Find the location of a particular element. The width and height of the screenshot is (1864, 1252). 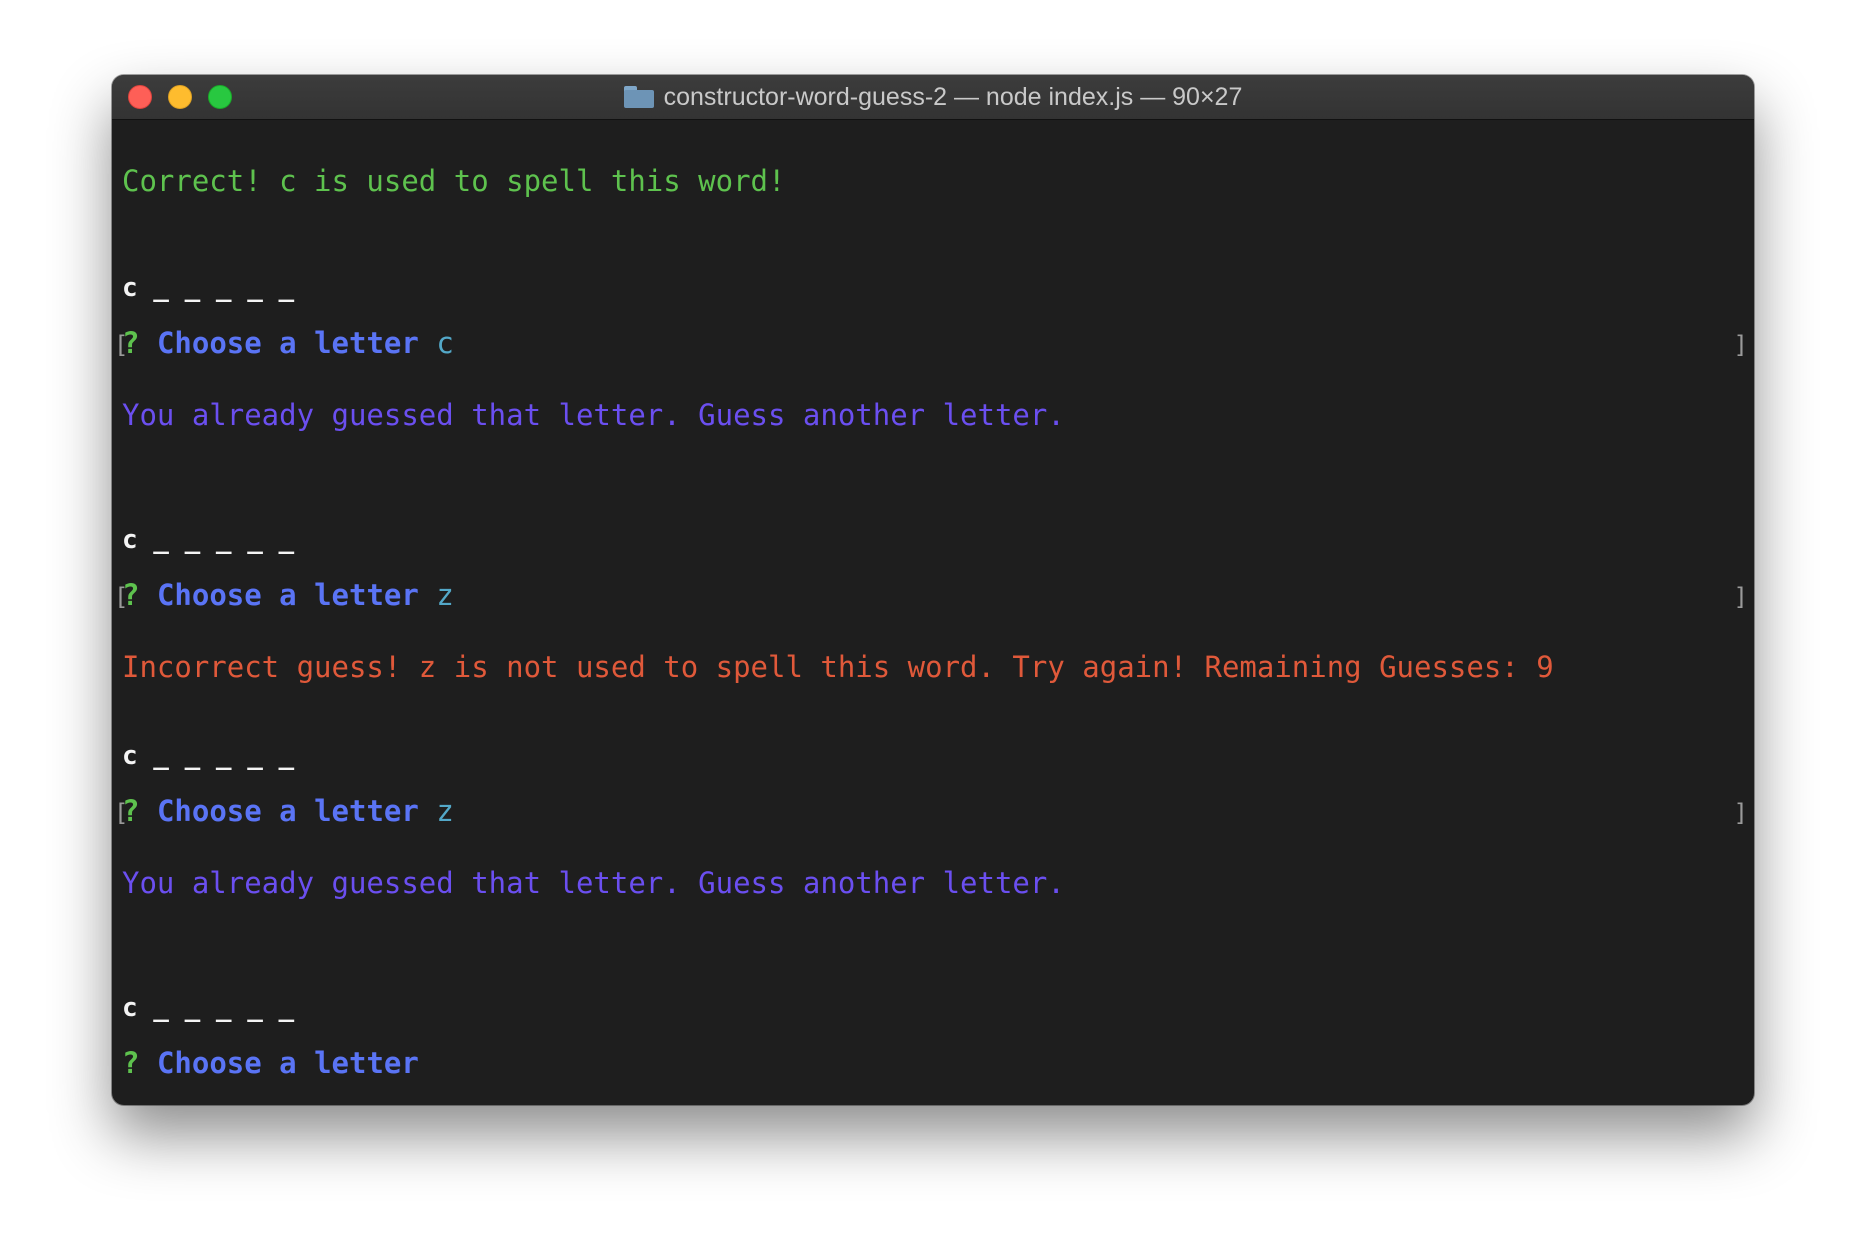

folder-icon is located at coordinates (638, 97).